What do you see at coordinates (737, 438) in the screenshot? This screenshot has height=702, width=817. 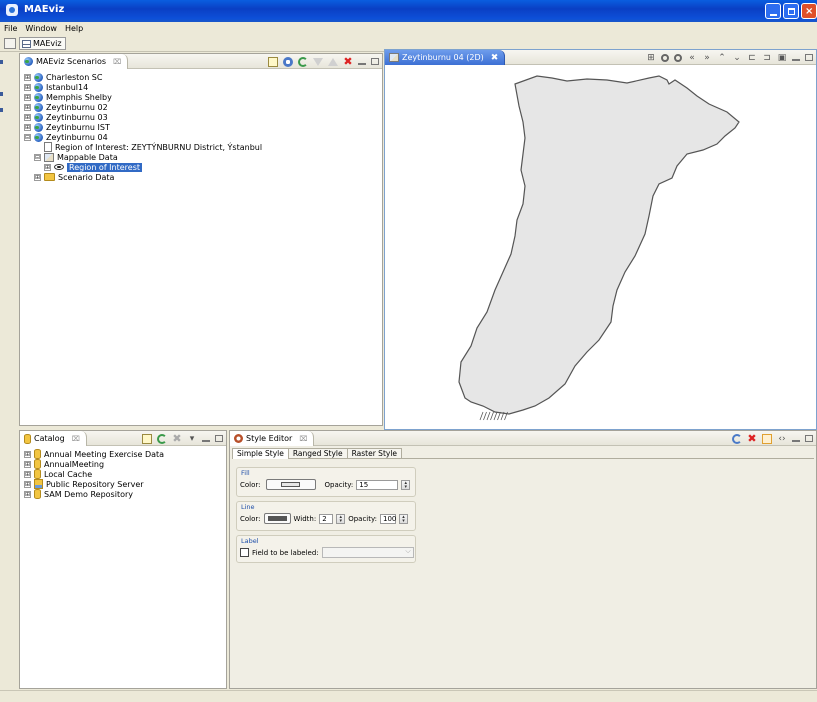 I see `apply-icon` at bounding box center [737, 438].